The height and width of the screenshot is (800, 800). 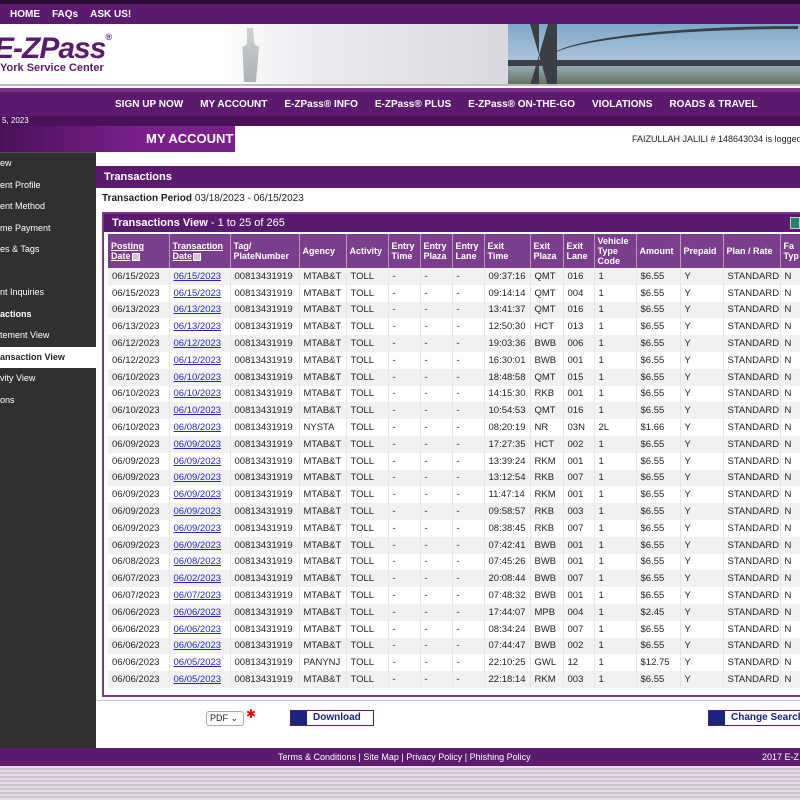 What do you see at coordinates (658, 310) in the screenshot?
I see `table-cell: $6.55` at bounding box center [658, 310].